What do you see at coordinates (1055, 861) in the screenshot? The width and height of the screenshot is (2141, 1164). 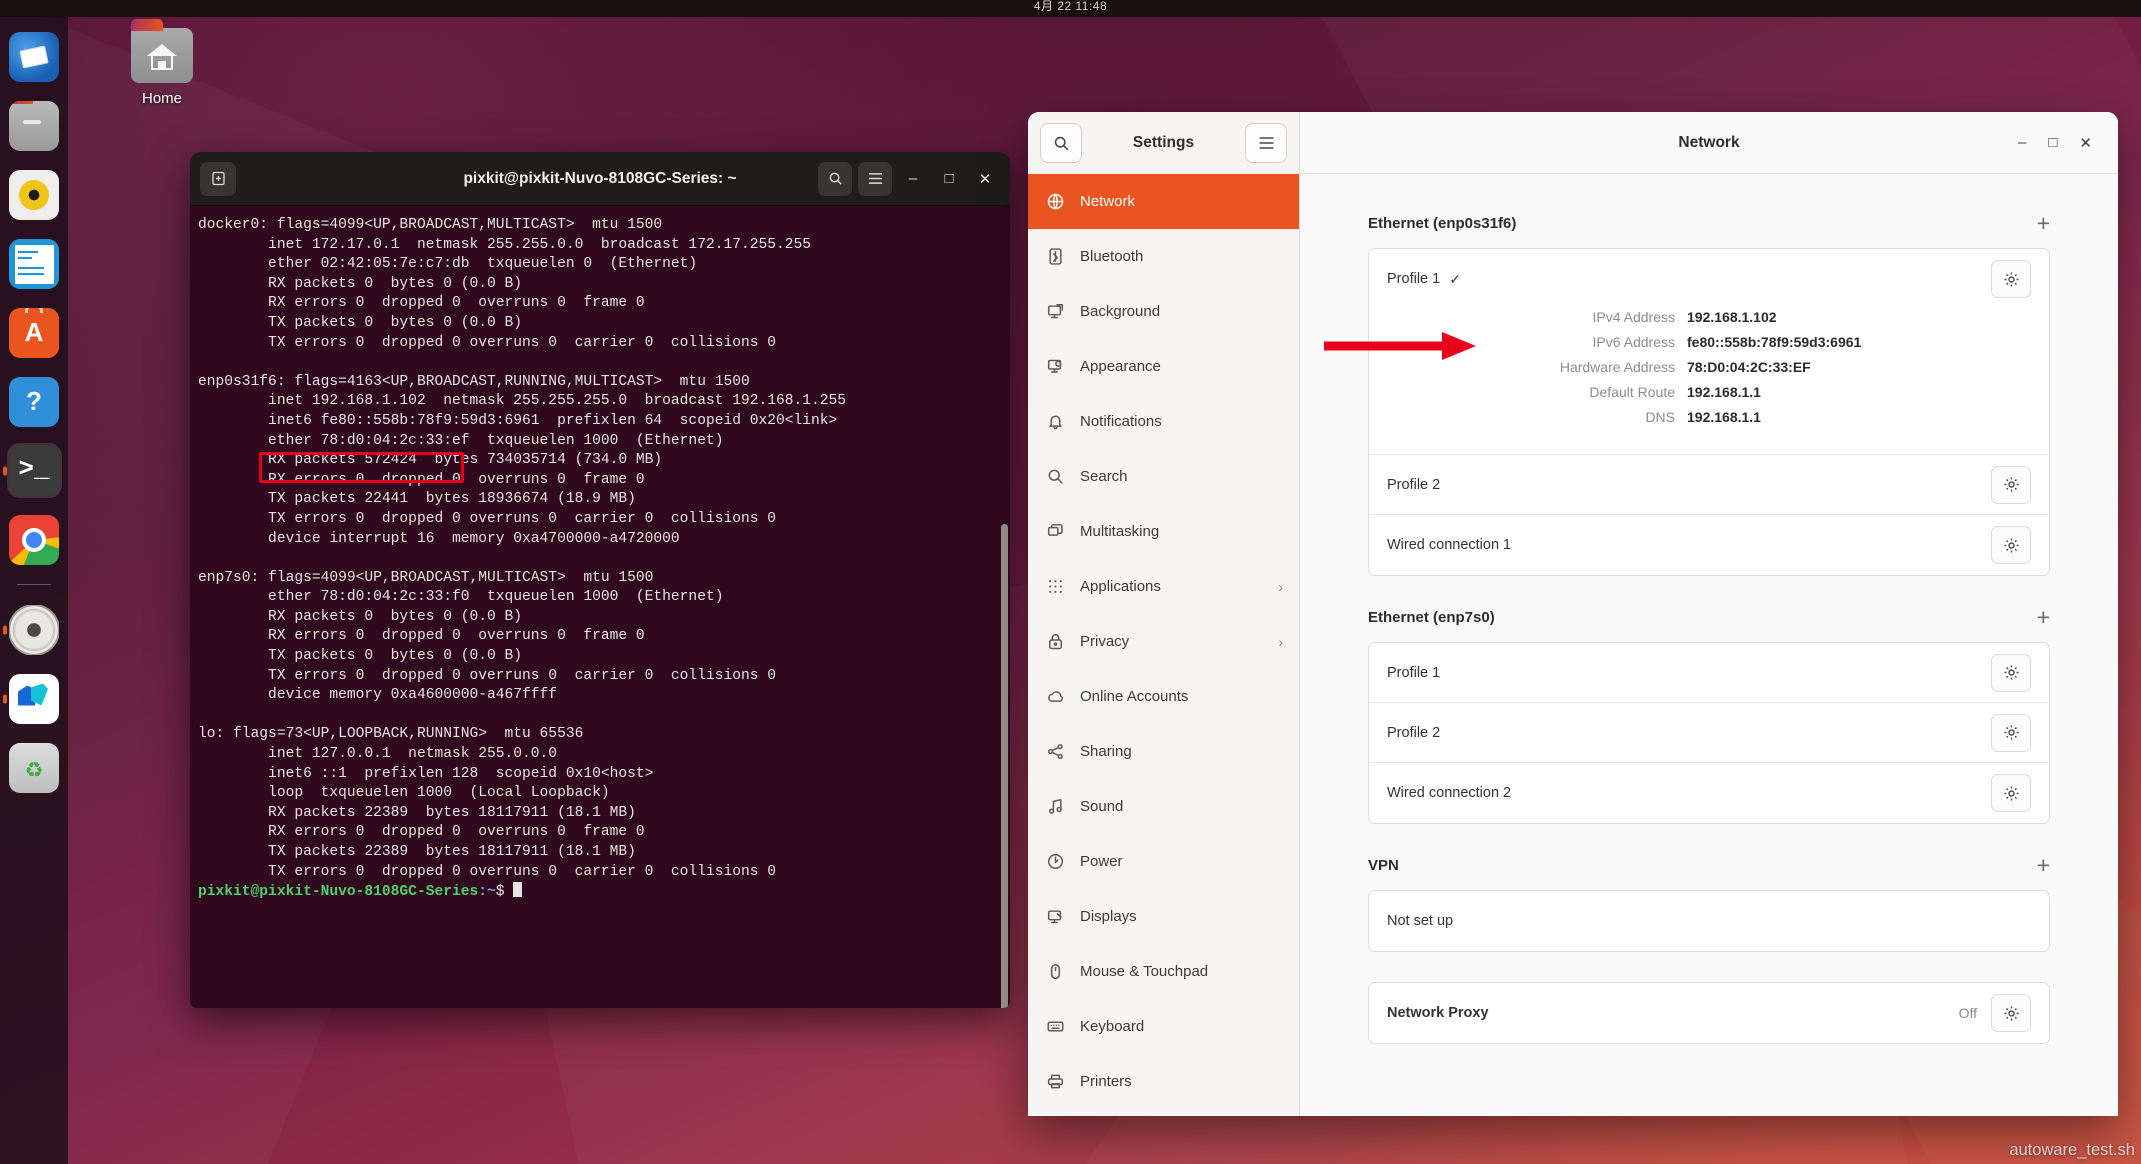 I see `power-icon` at bounding box center [1055, 861].